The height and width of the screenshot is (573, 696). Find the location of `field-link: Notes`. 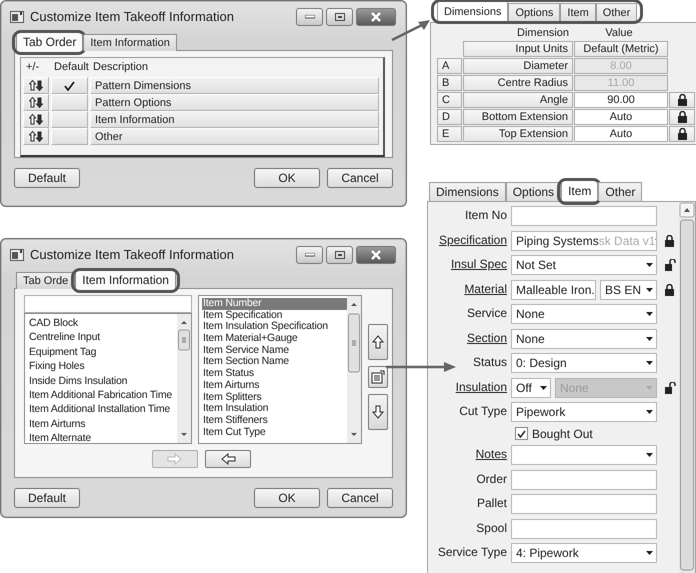

field-link: Notes is located at coordinates (491, 455).